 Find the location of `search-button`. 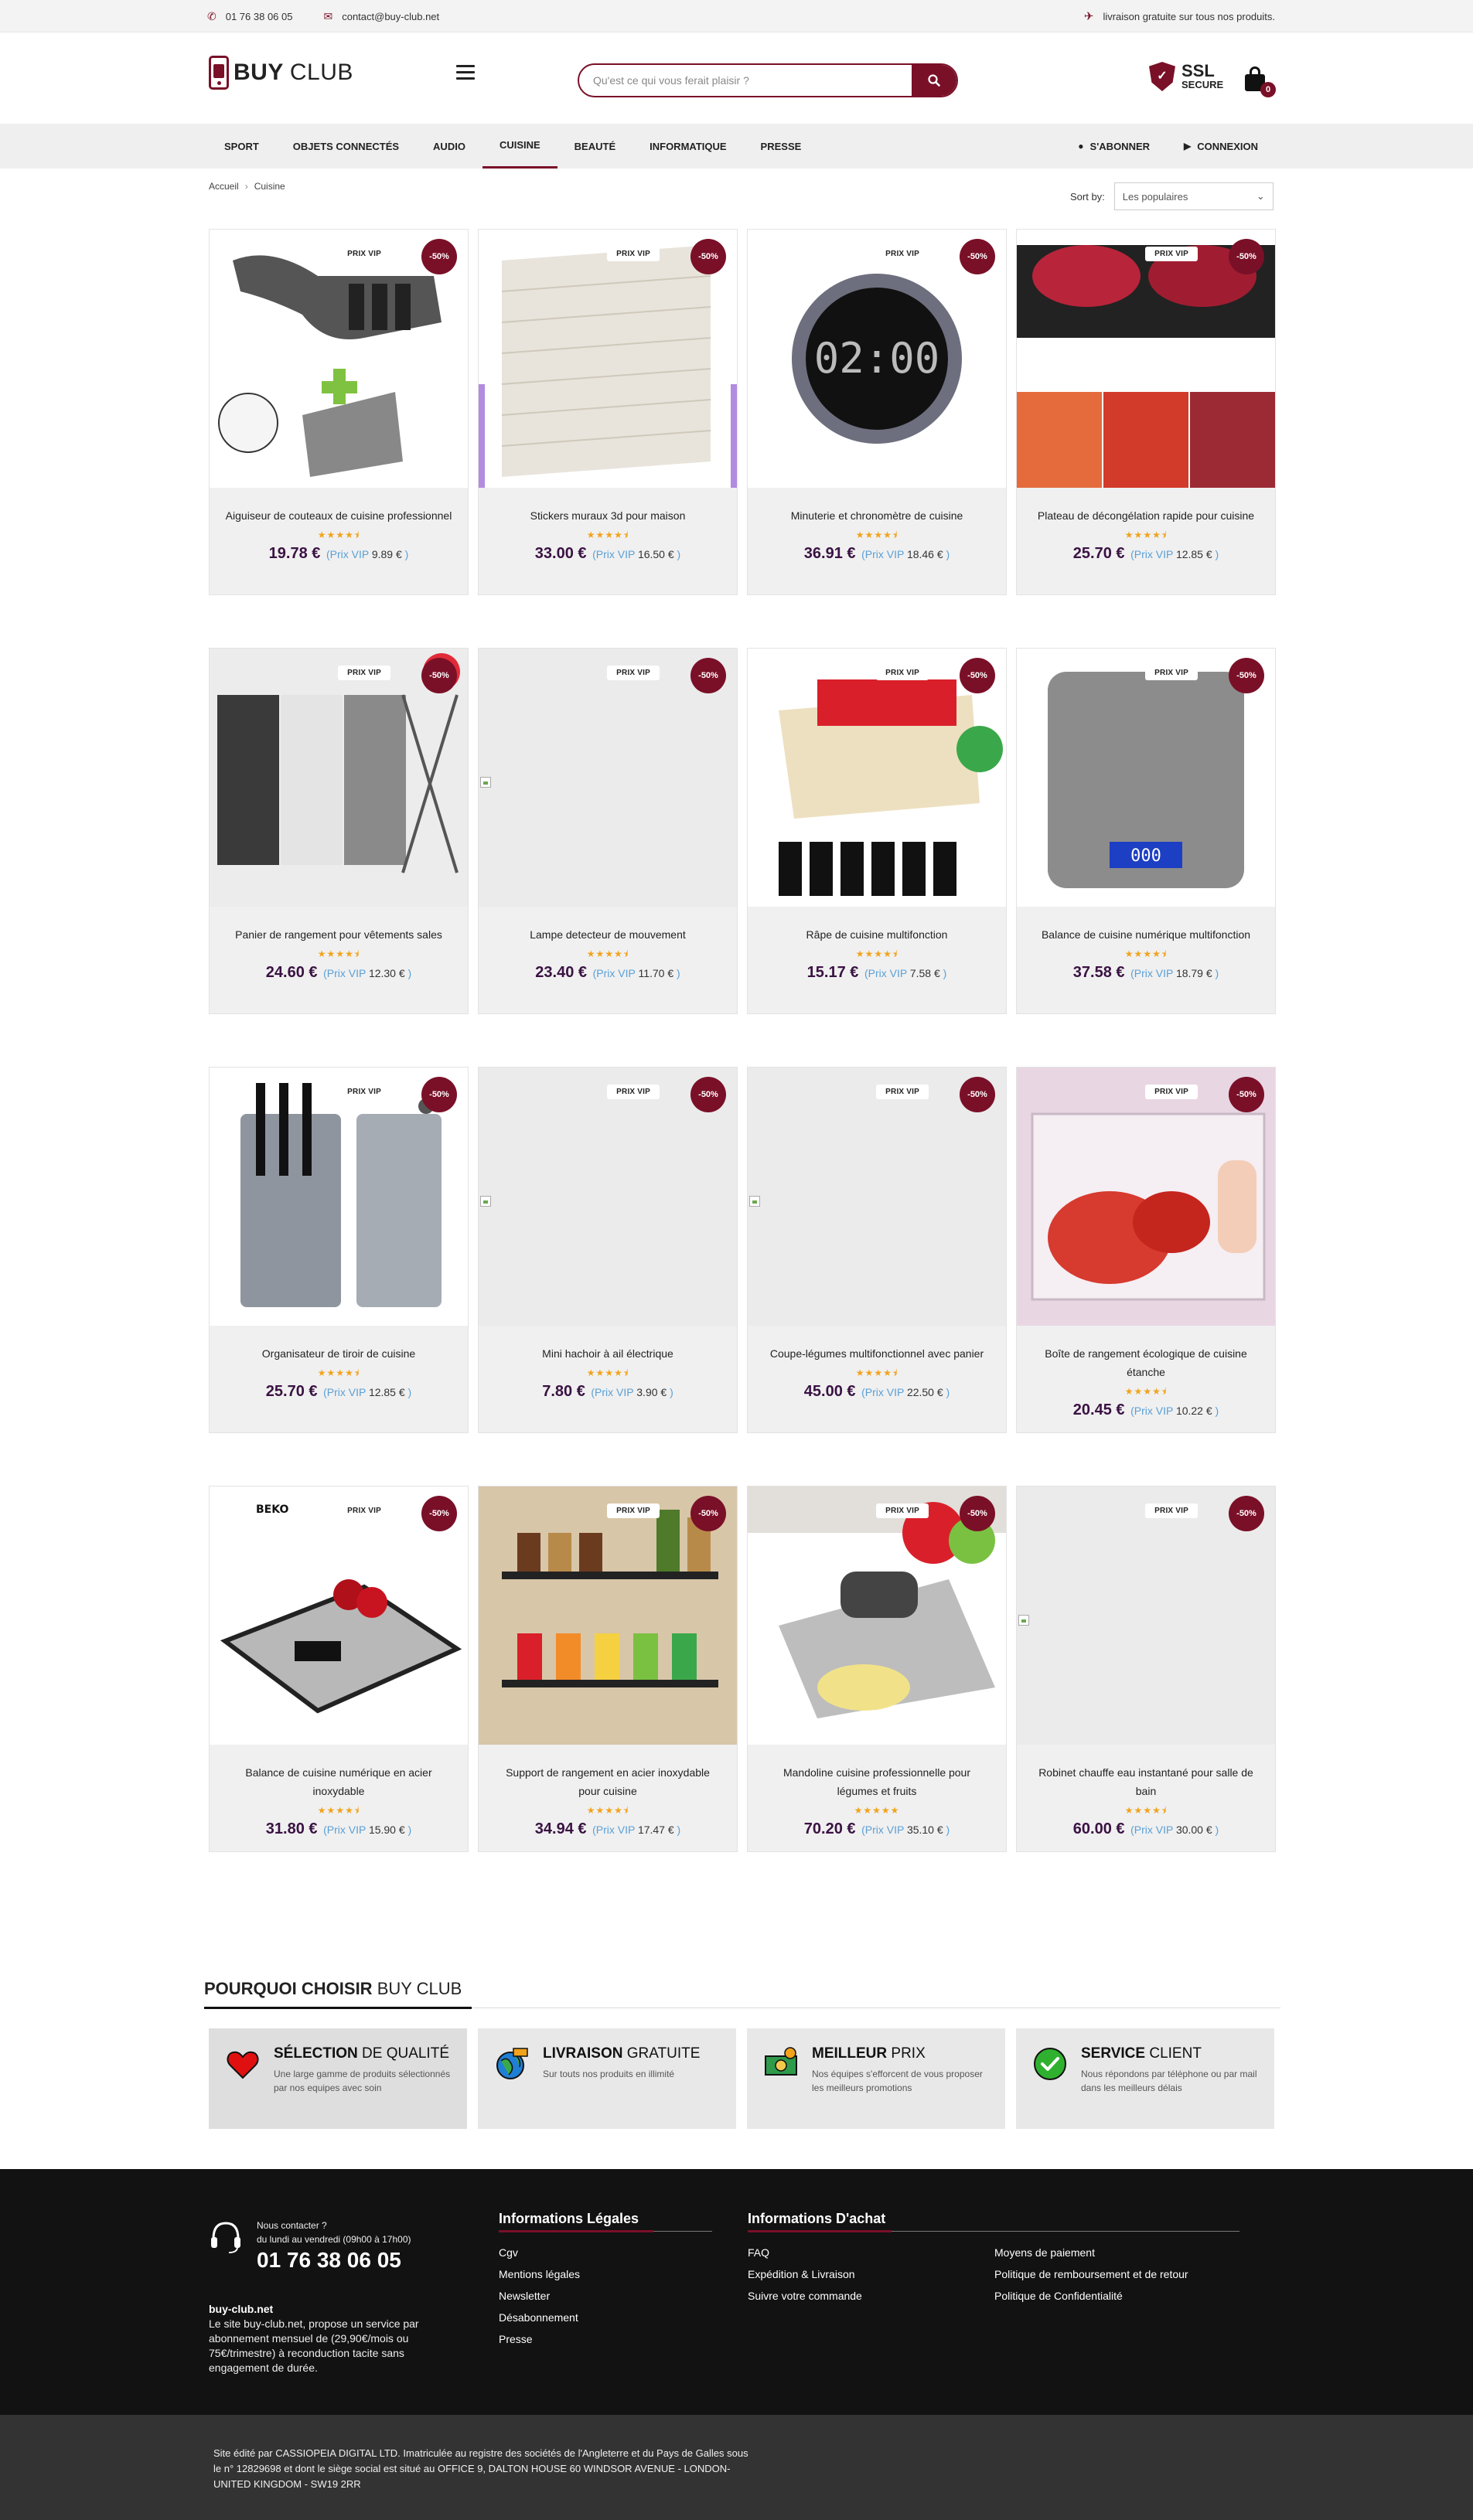

search-button is located at coordinates (934, 80).